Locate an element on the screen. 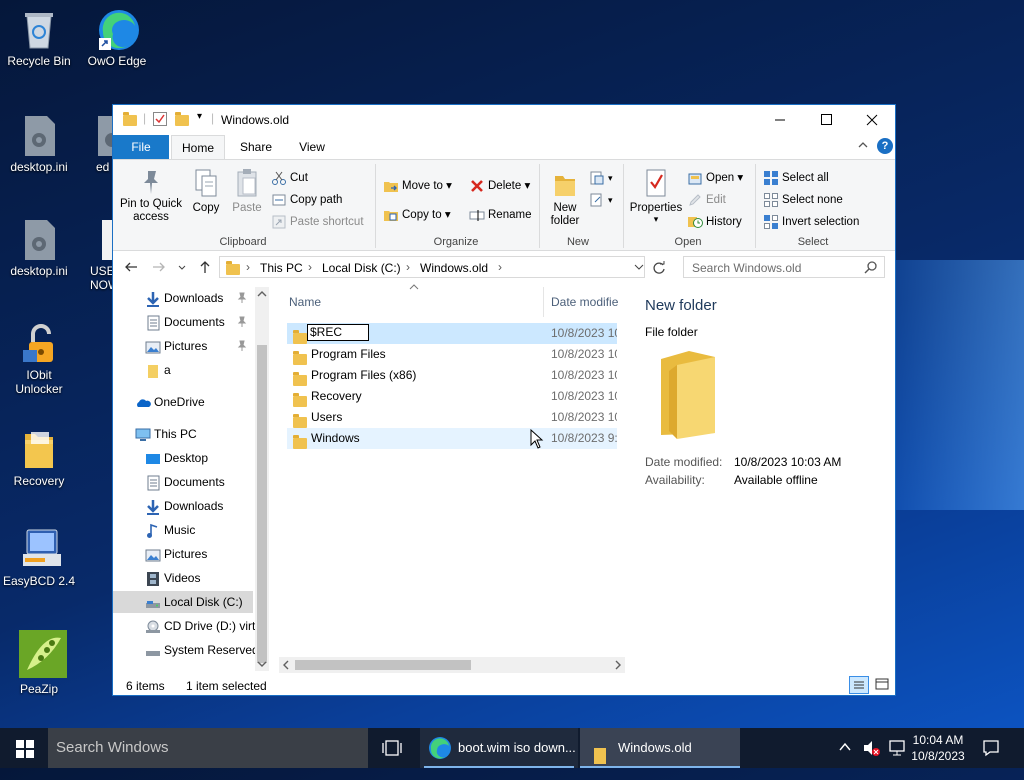  easy-access-button: ▾ is located at coordinates (601, 200).